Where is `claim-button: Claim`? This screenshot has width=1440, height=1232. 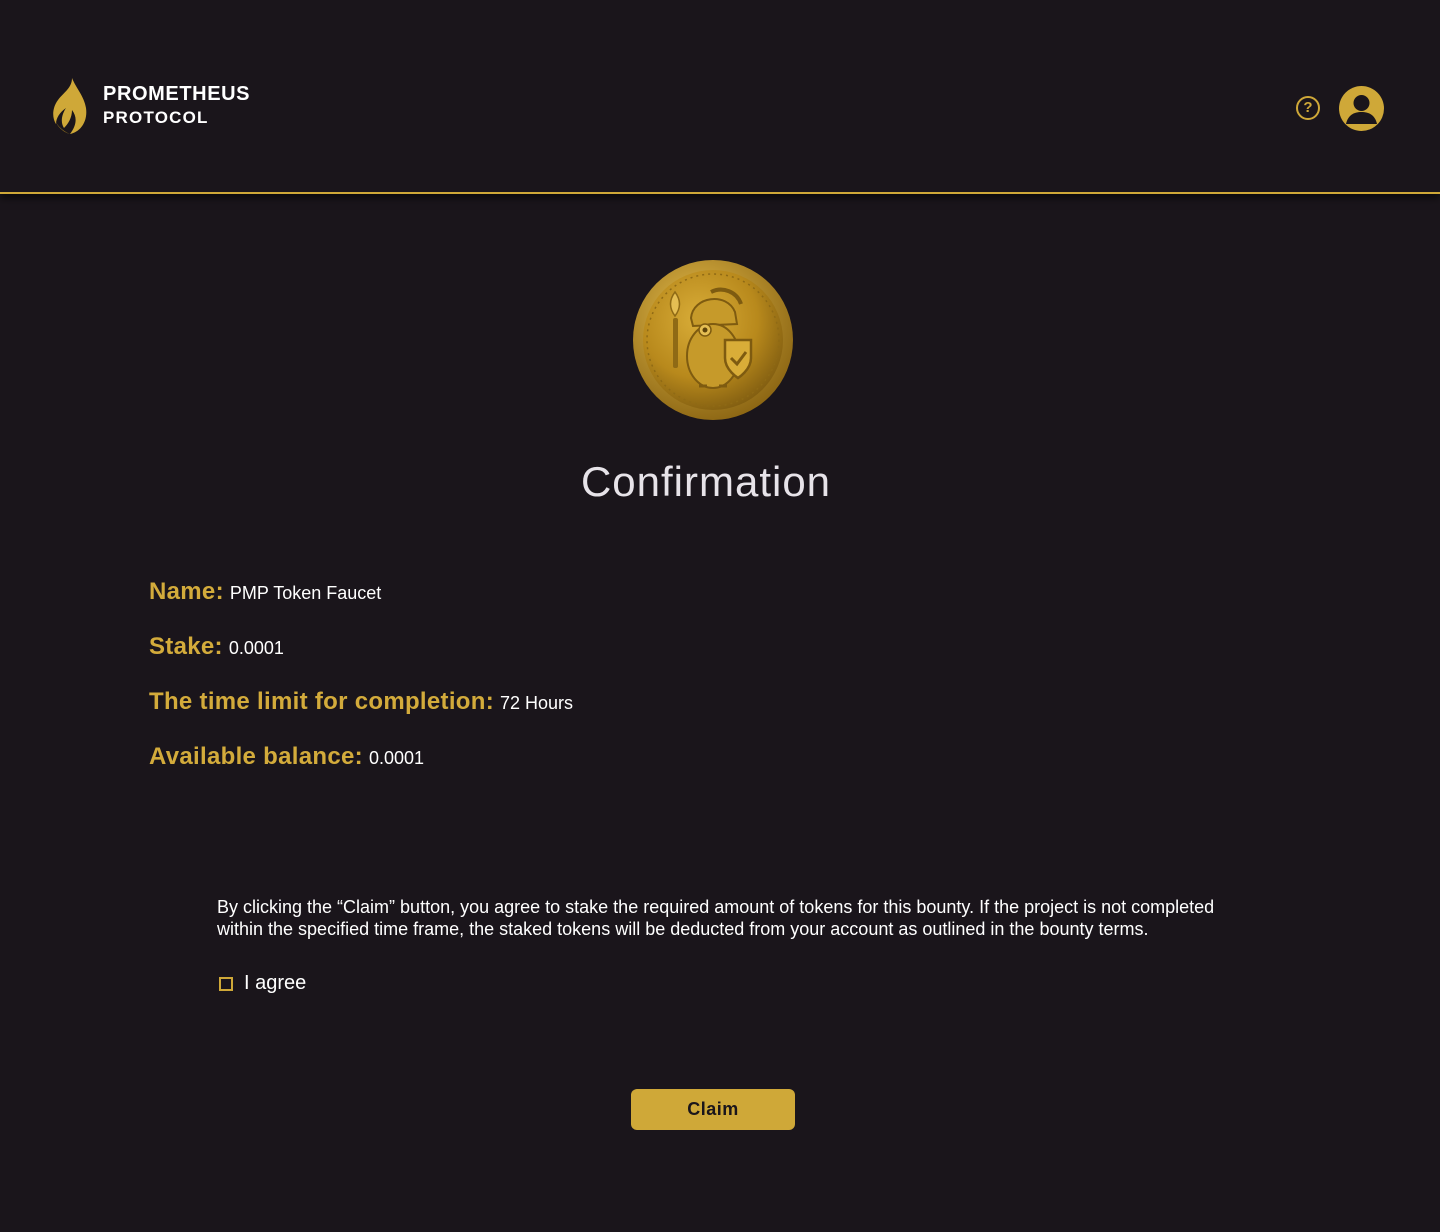
claim-button: Claim is located at coordinates (713, 1109).